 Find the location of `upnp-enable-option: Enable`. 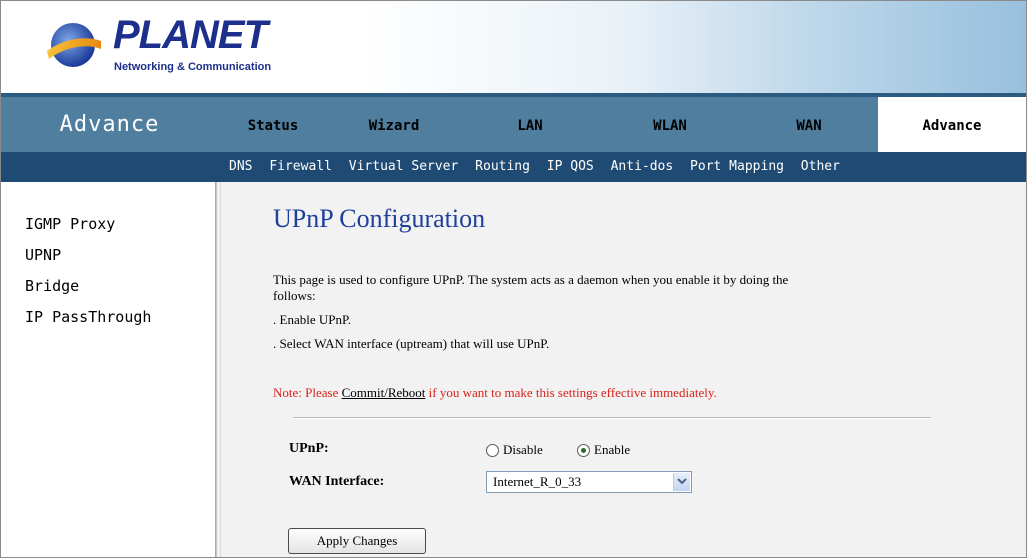

upnp-enable-option: Enable is located at coordinates (603, 450).